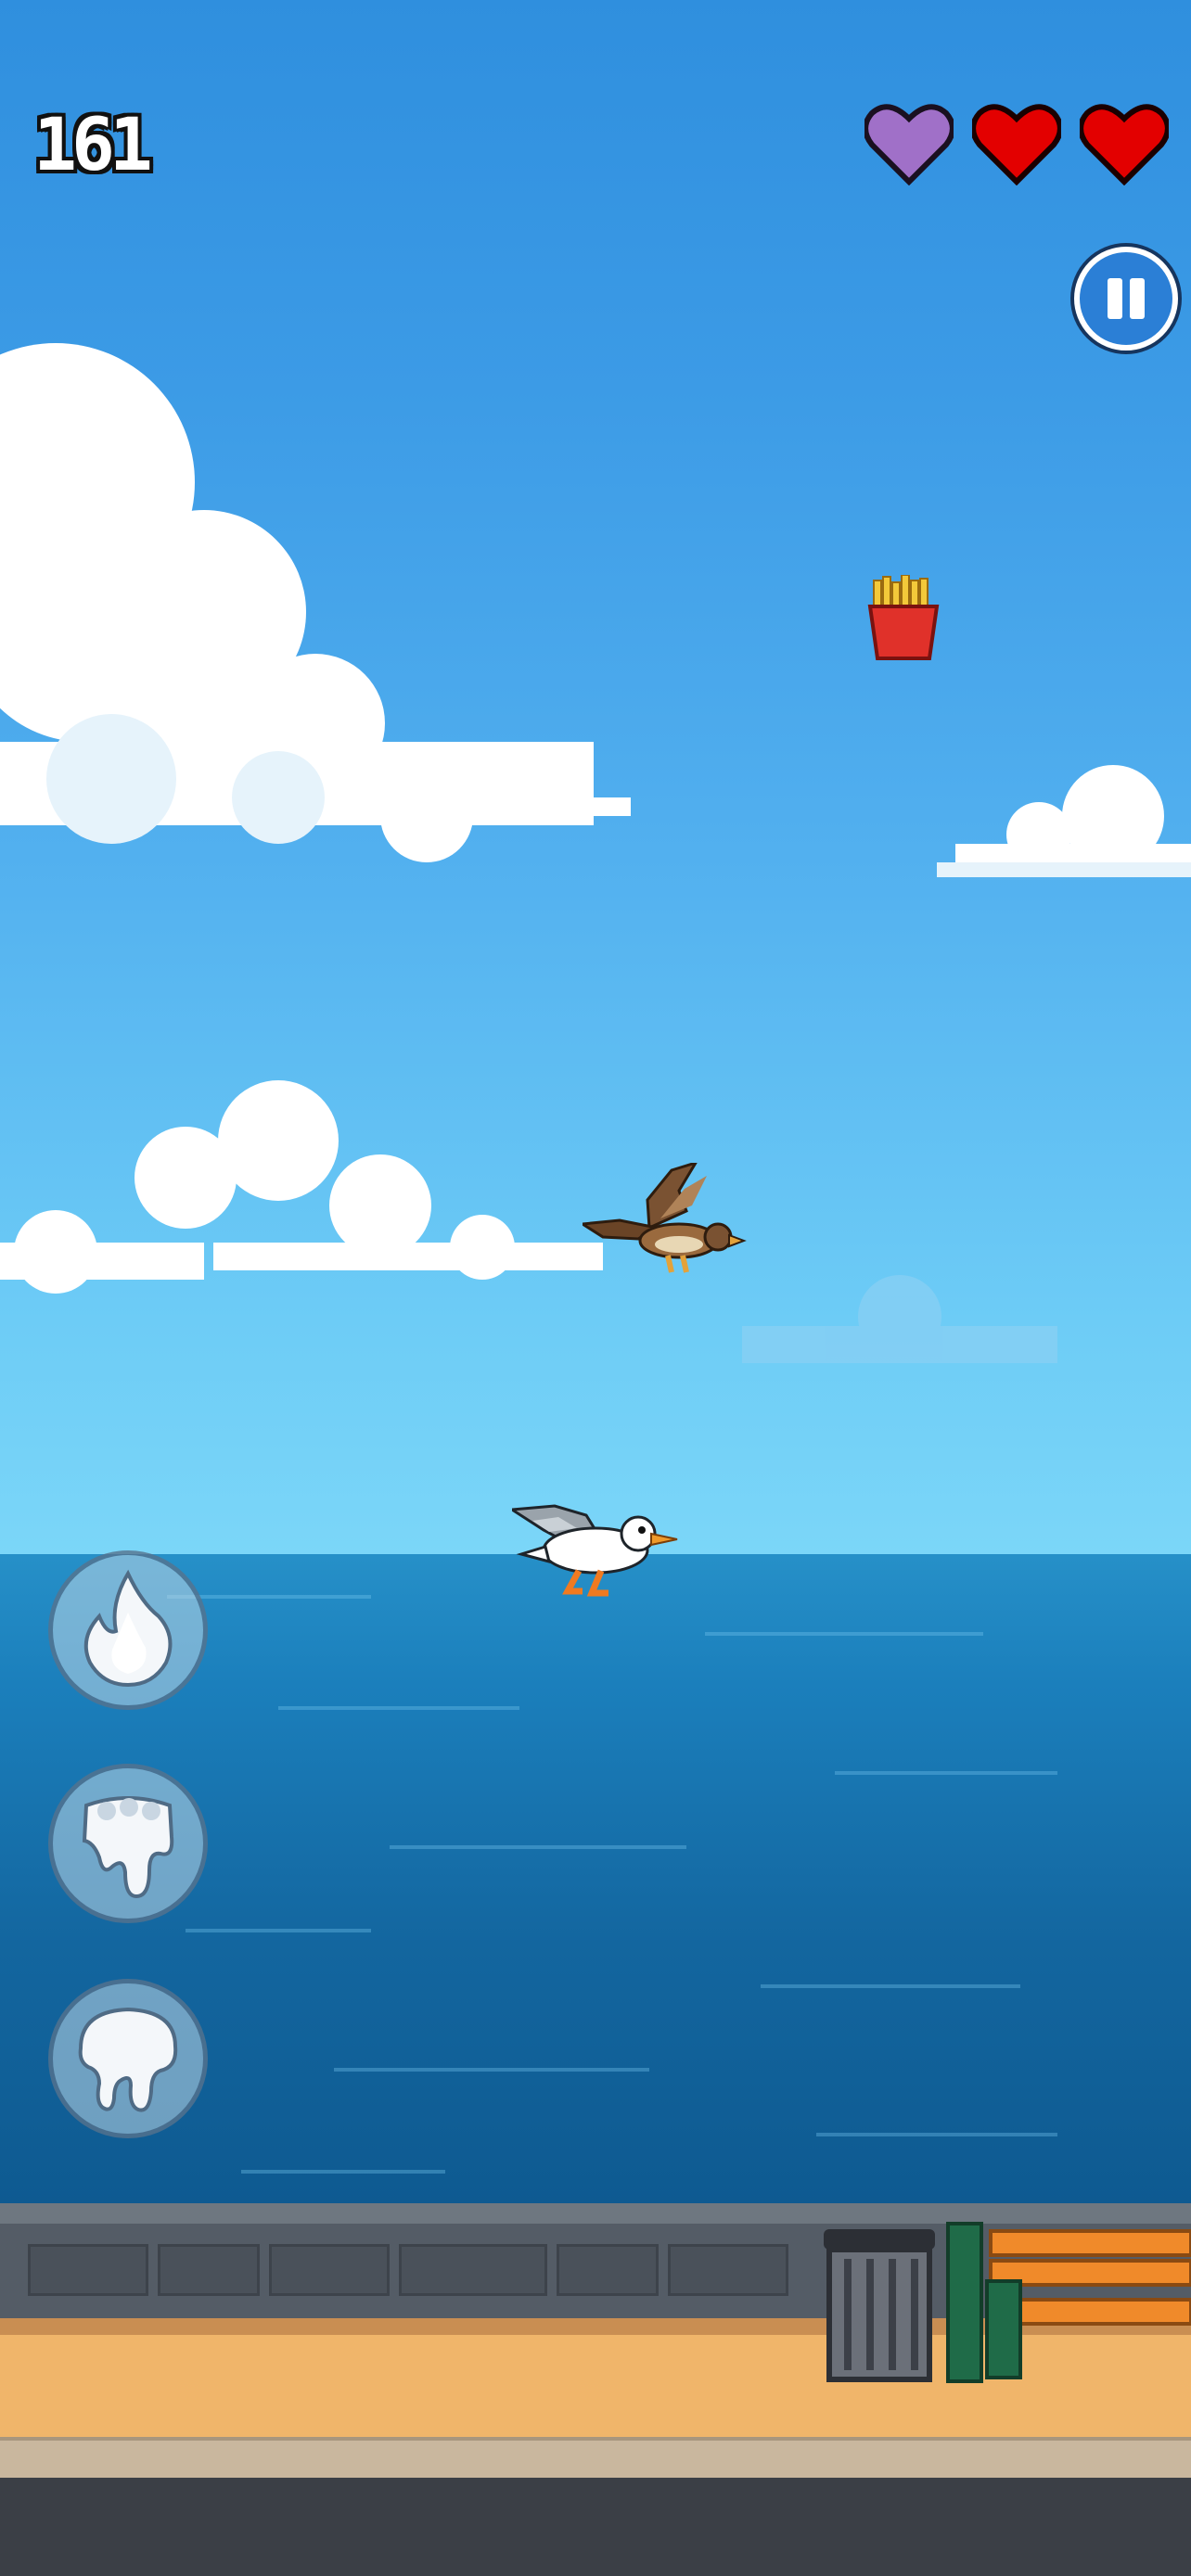 This screenshot has height=2576, width=1191. I want to click on cloud-faint, so click(899, 1319).